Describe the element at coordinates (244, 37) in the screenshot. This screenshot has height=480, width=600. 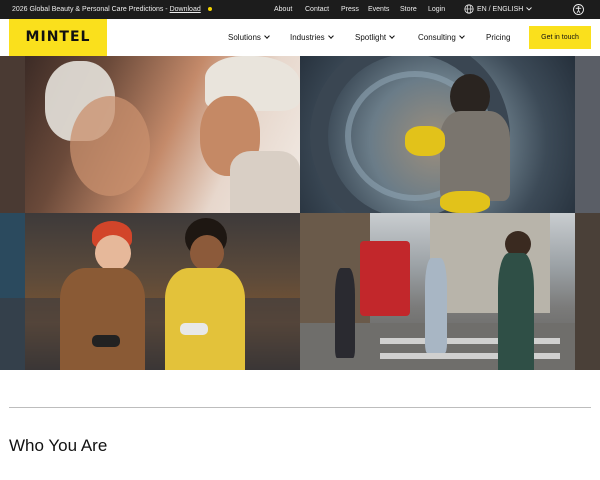
I see `nav-solutions-label: Solutions` at that location.